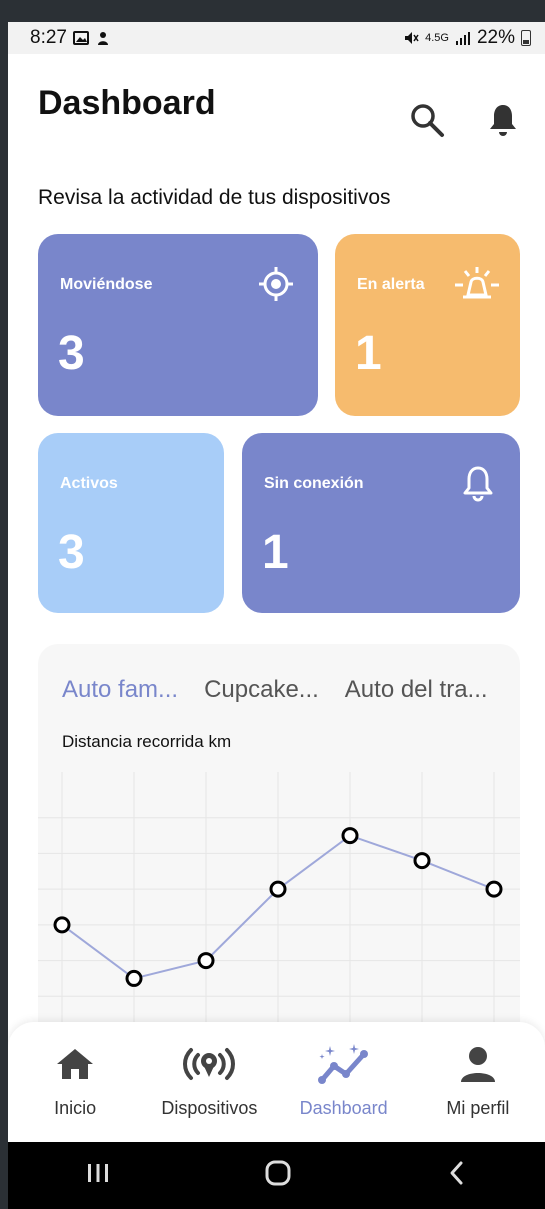 This screenshot has width=545, height=1209. I want to click on data-point-jul, so click(494, 889).